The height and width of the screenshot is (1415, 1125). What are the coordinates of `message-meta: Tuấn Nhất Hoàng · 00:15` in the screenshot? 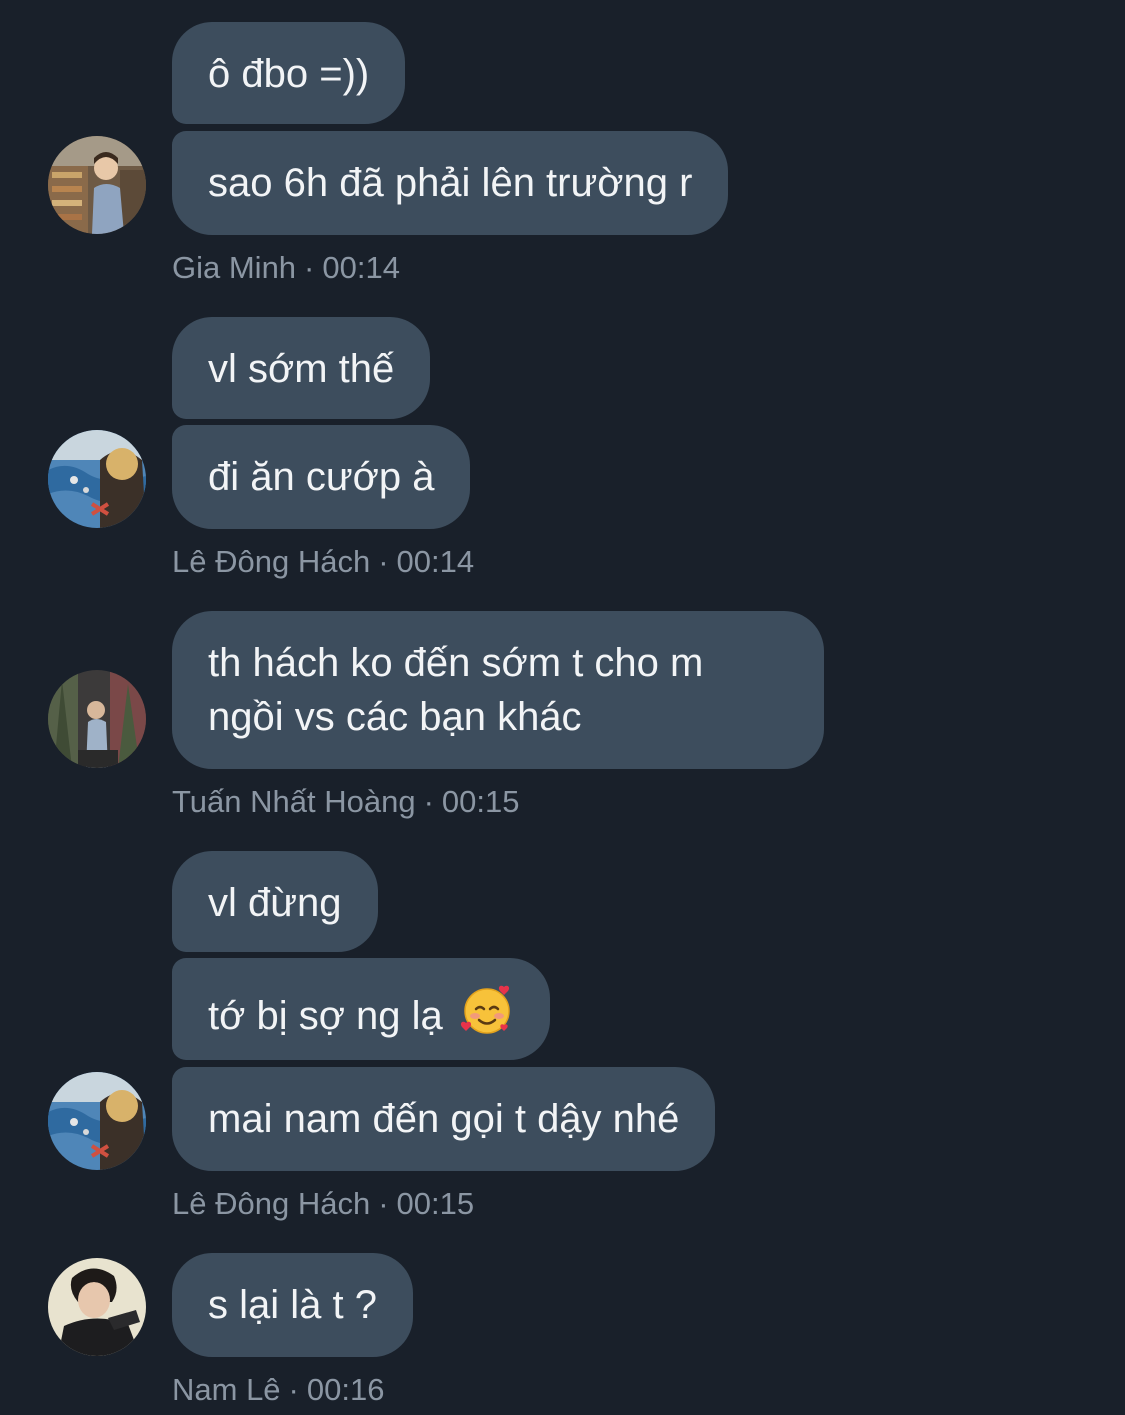 It's located at (345, 802).